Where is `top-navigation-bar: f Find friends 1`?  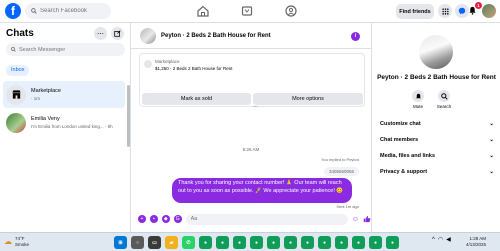
top-navigation-bar: f Find friends 1 is located at coordinates (250, 11).